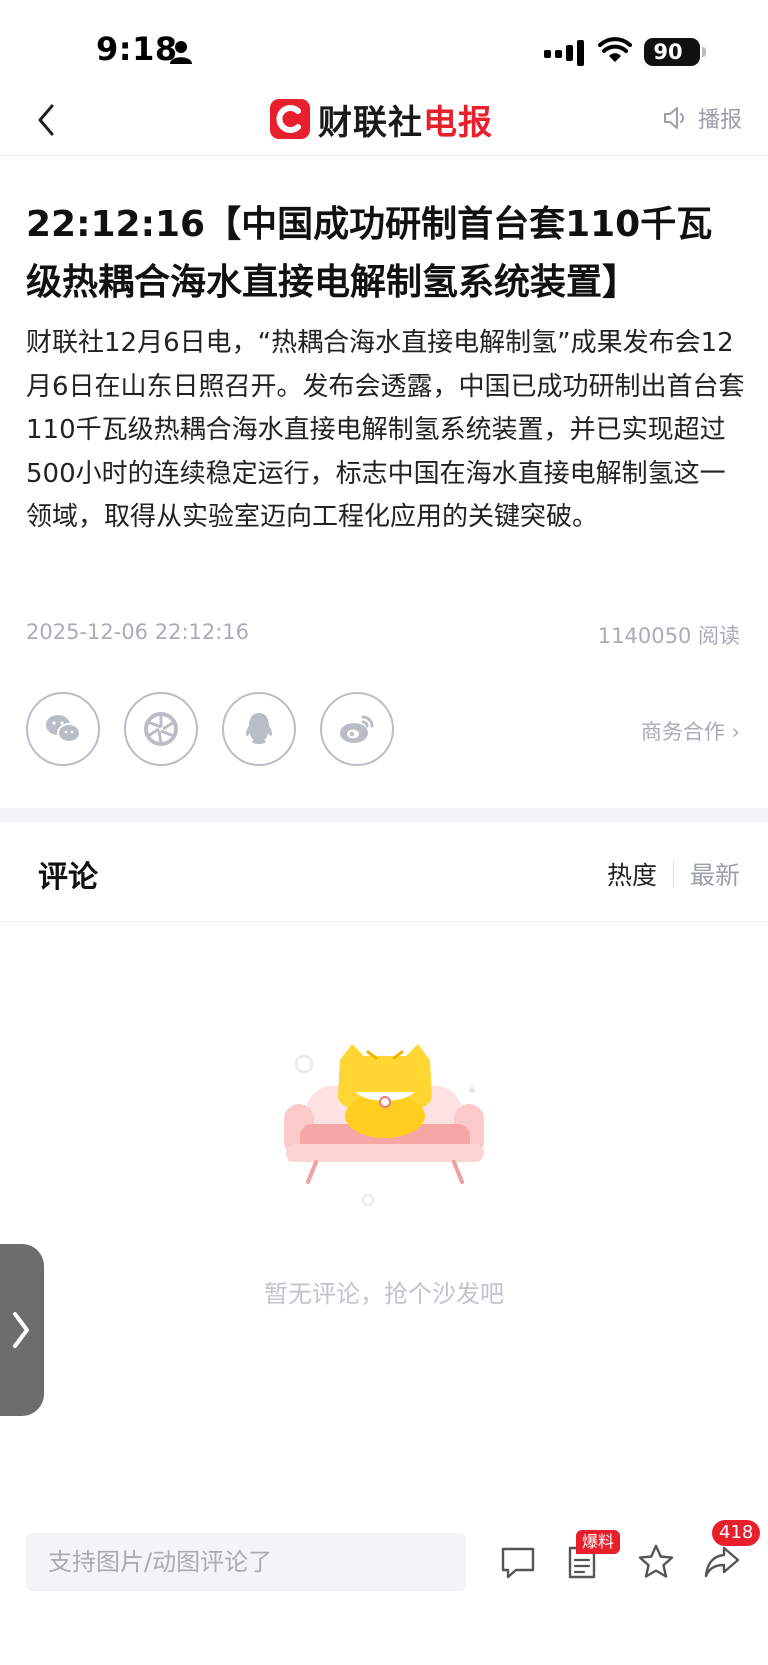  Describe the element at coordinates (564, 53) in the screenshot. I see `signal-icon` at that location.